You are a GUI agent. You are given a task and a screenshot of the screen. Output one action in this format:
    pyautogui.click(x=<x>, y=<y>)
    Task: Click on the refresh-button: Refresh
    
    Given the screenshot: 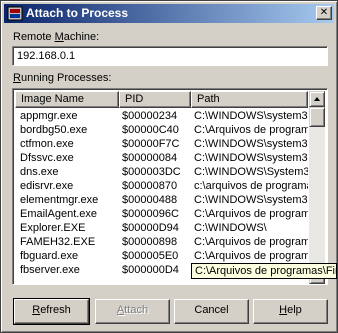 What is the action you would take?
    pyautogui.click(x=51, y=311)
    